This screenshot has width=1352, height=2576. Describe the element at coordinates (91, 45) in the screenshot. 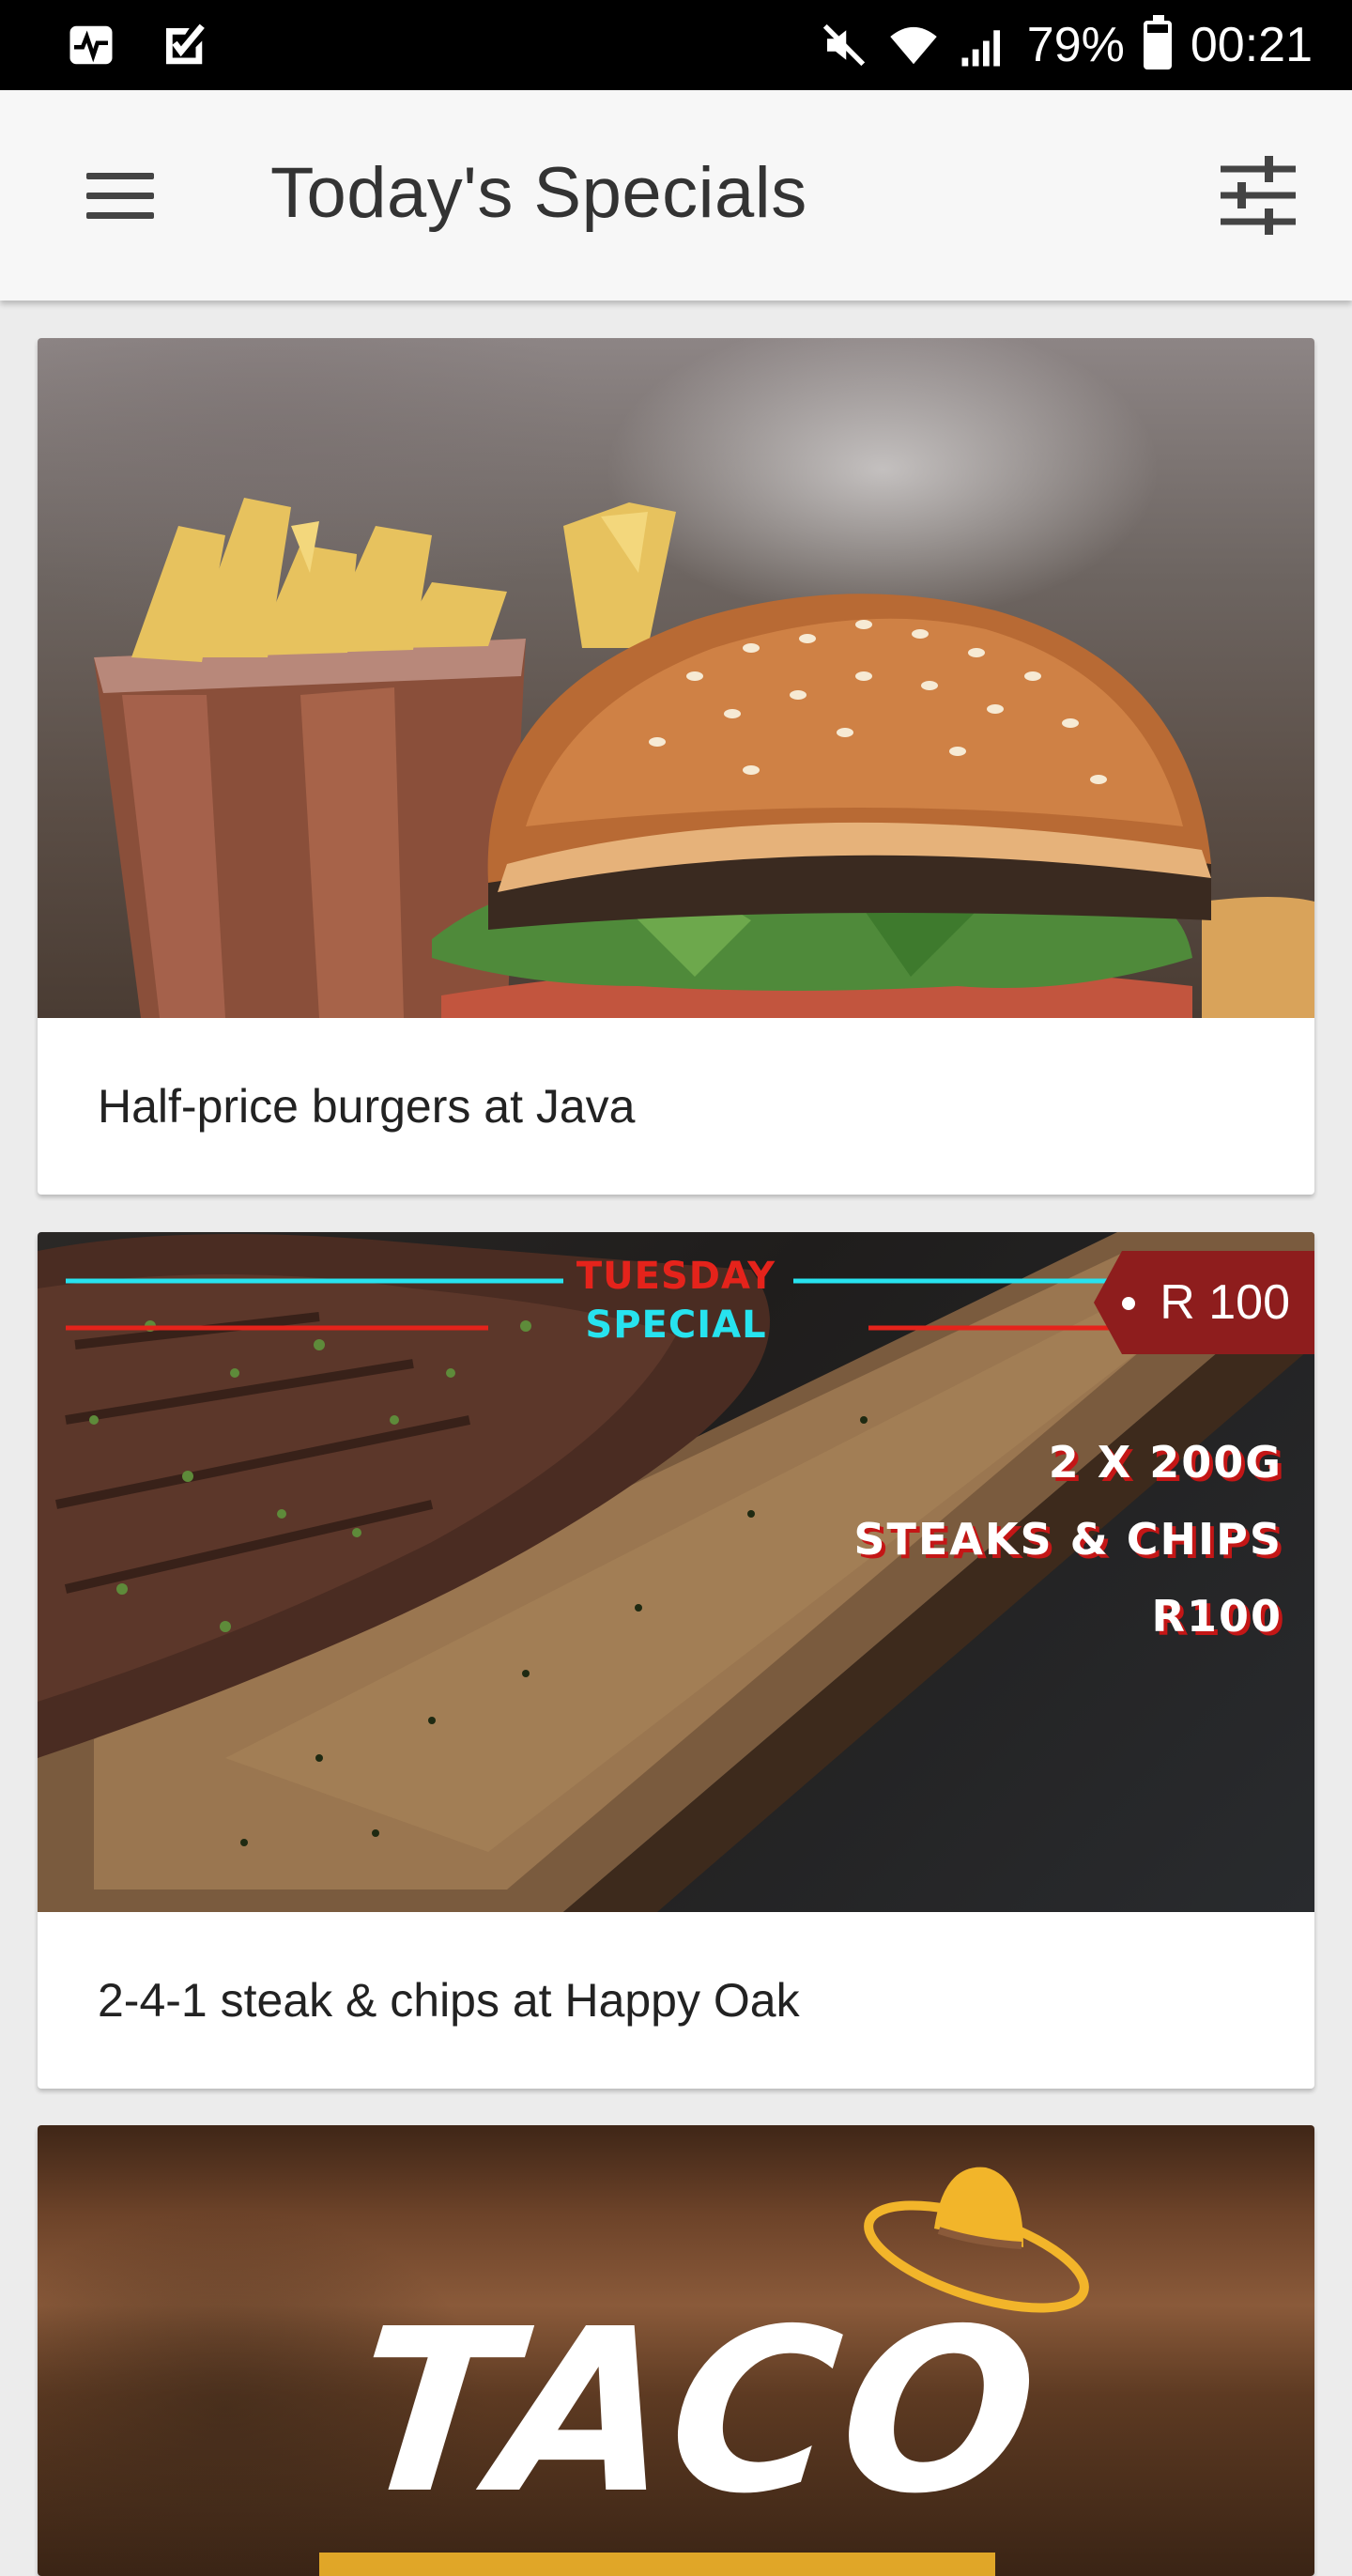

I see `activity-icon` at that location.